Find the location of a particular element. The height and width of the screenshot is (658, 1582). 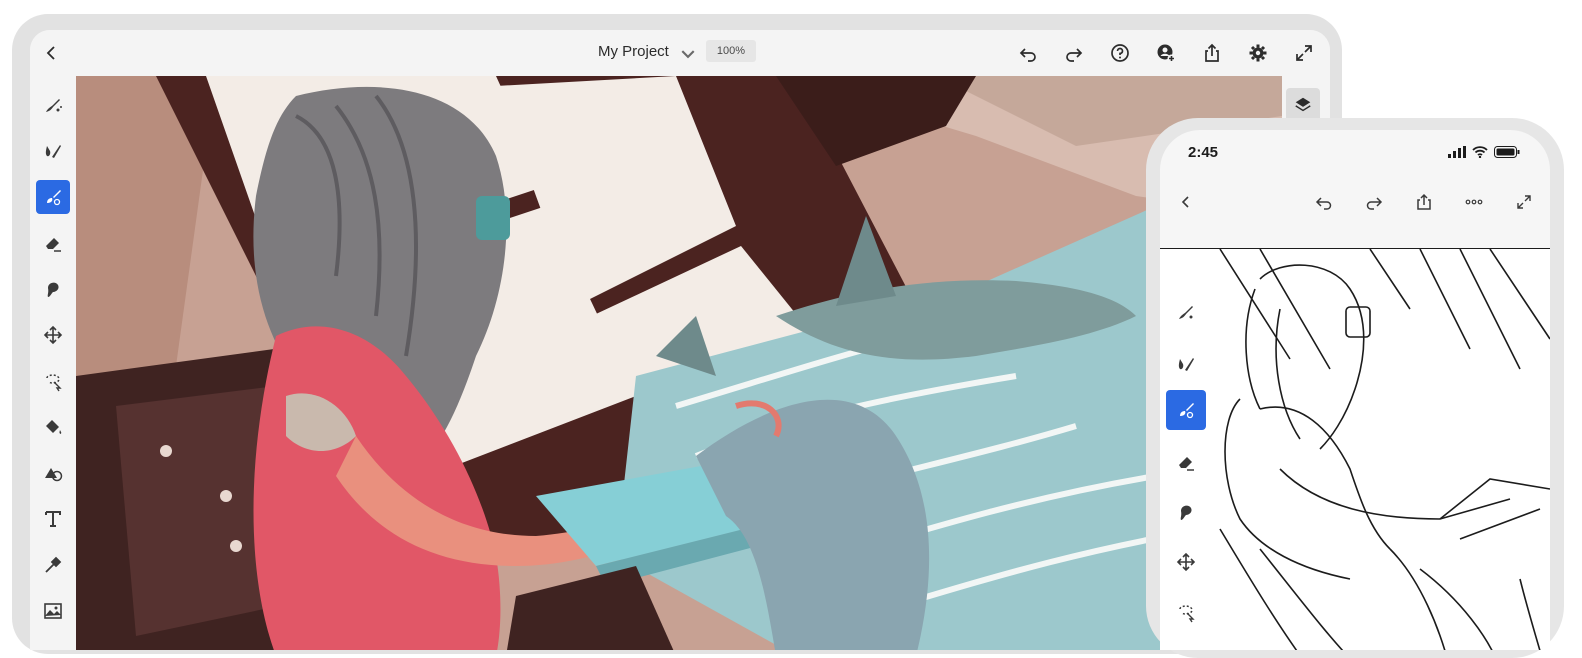

more-icon is located at coordinates (1474, 202).